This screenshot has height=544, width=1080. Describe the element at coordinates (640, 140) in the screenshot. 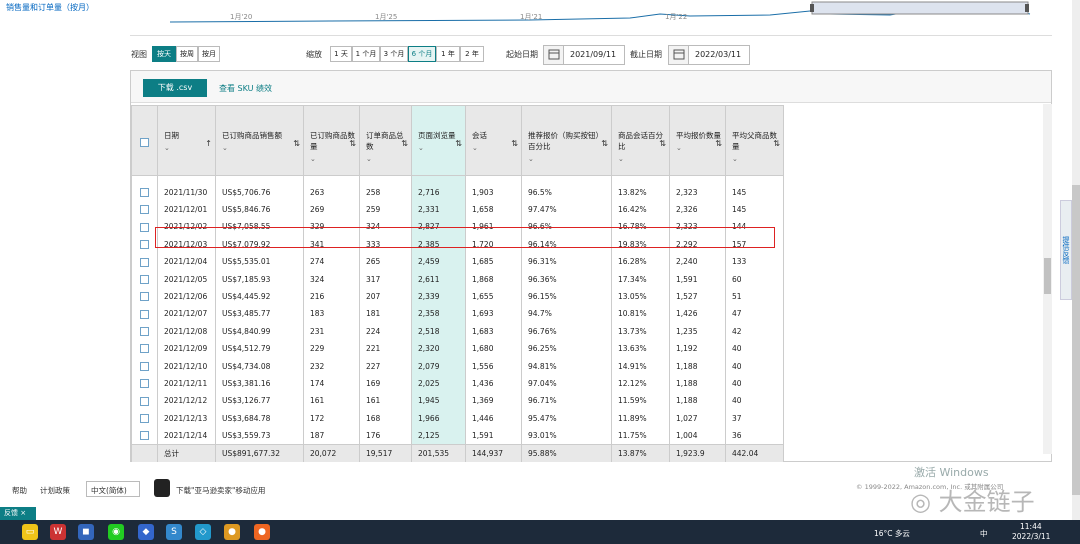

I see `col-session-pct: 商品会话百分比 ⌄ ⇅` at that location.